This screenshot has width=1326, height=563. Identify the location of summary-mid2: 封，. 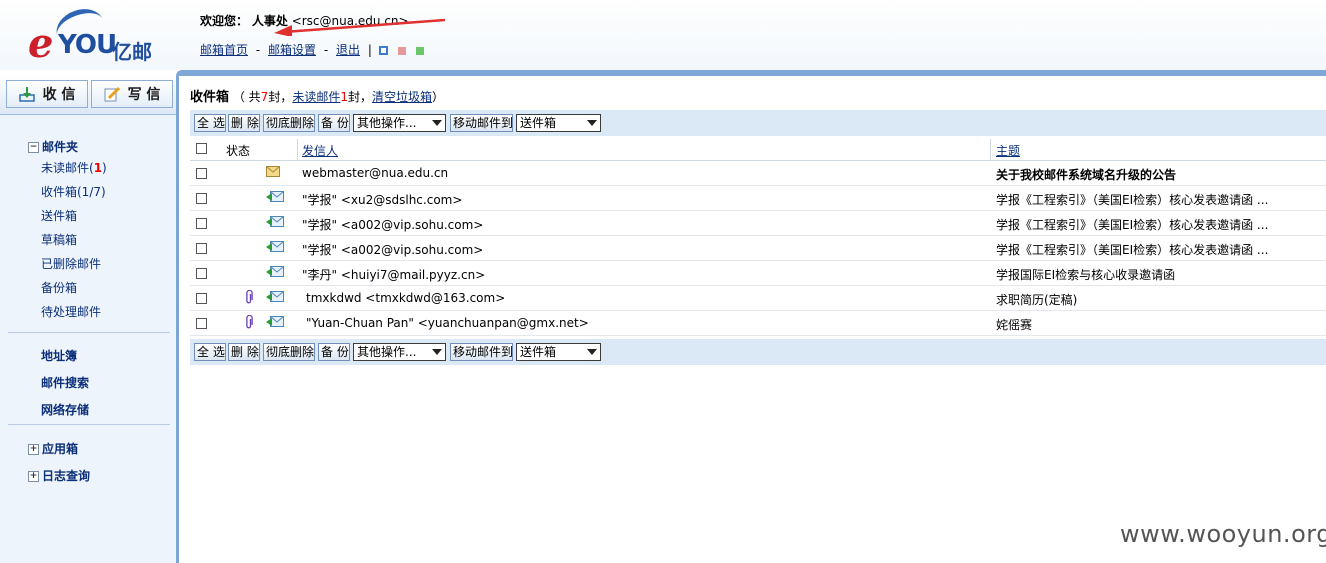
(359, 97).